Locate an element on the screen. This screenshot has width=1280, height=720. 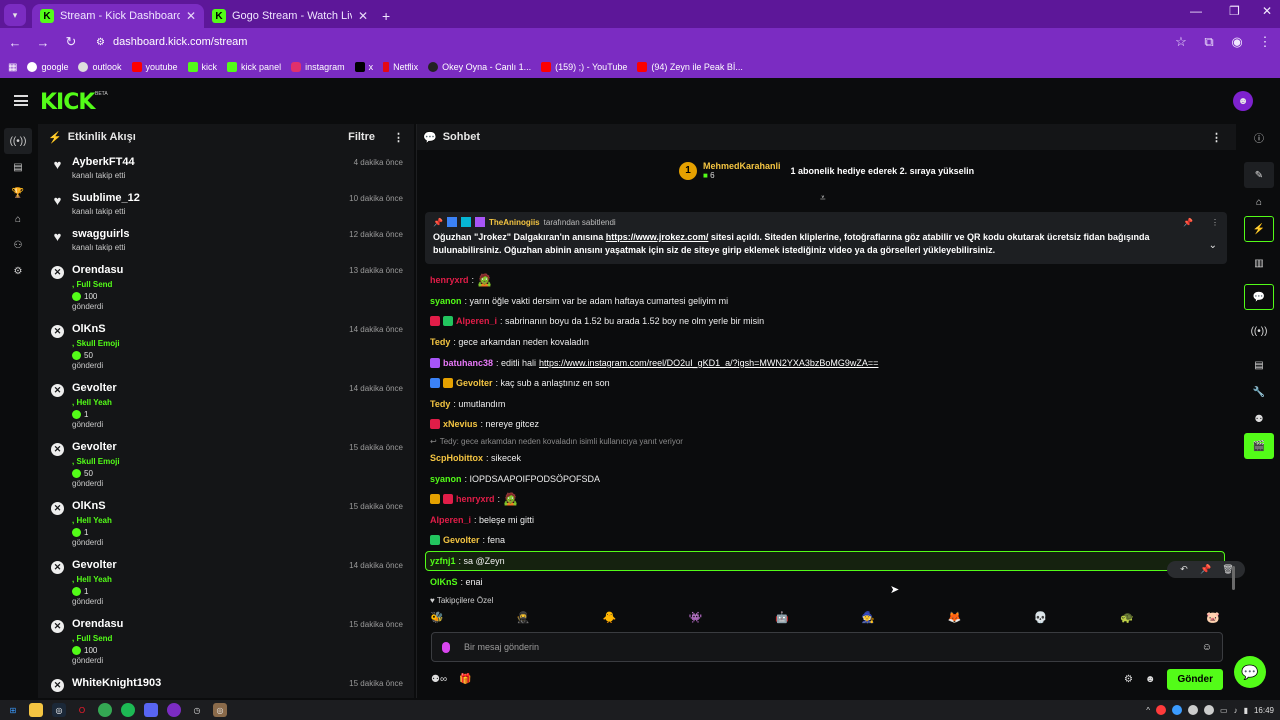
more-options-icon: ⋮ is located at coordinates (398, 137).